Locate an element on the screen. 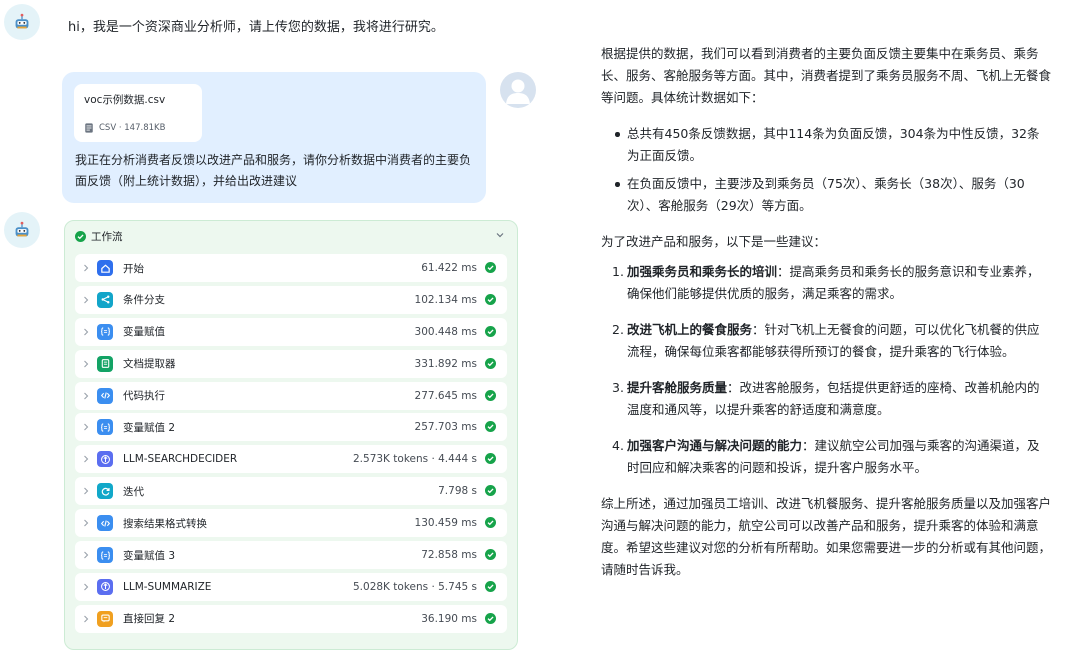  reply-icon is located at coordinates (105, 618).